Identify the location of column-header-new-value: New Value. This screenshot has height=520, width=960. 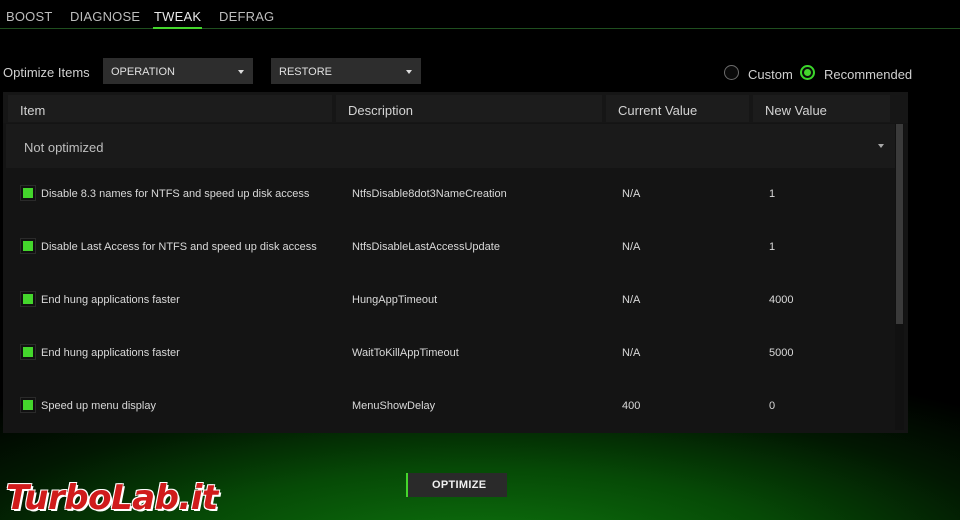
(821, 108).